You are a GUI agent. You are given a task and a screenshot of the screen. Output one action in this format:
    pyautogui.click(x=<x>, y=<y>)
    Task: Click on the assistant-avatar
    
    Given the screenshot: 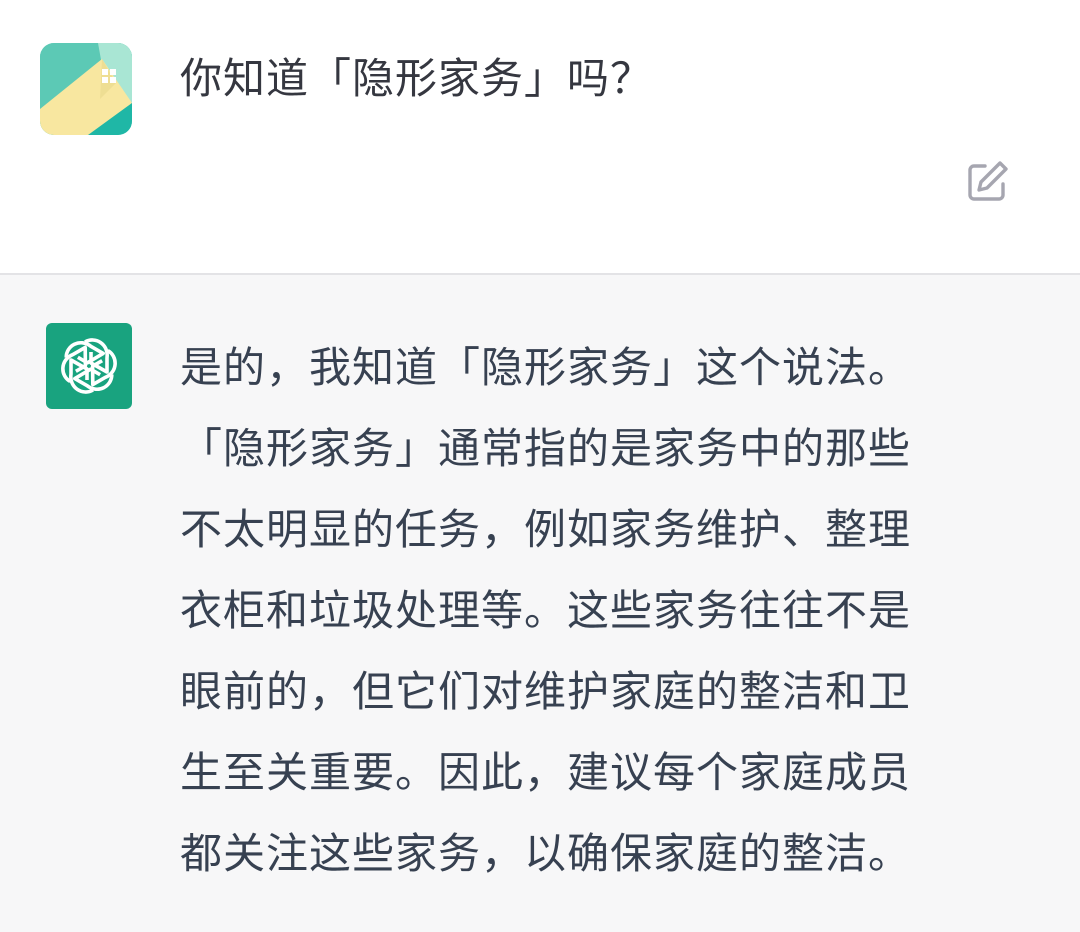 What is the action you would take?
    pyautogui.click(x=89, y=366)
    